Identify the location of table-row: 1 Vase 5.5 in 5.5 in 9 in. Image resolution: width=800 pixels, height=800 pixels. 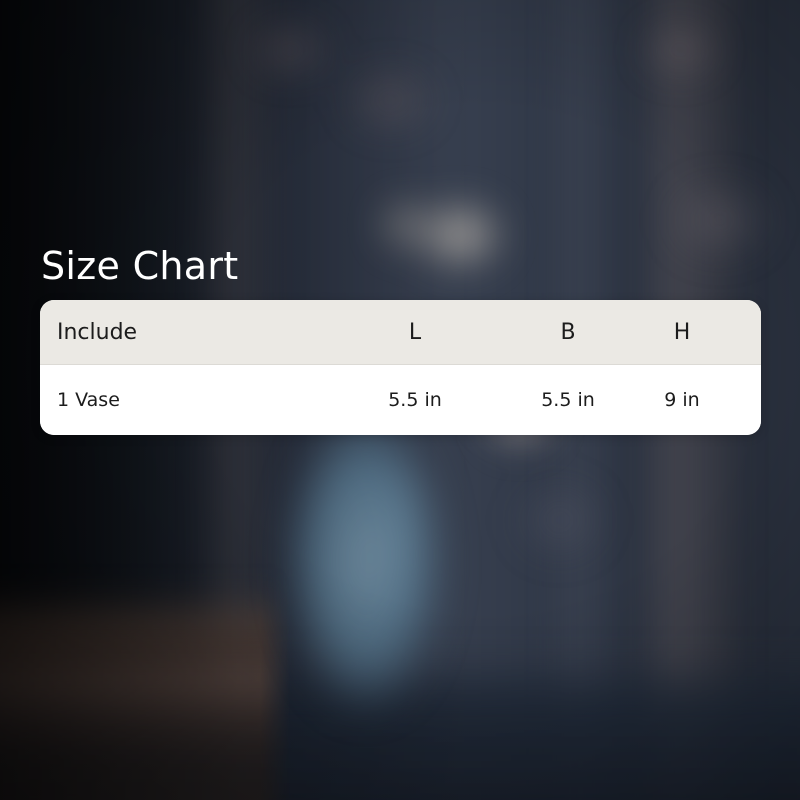
(400, 400).